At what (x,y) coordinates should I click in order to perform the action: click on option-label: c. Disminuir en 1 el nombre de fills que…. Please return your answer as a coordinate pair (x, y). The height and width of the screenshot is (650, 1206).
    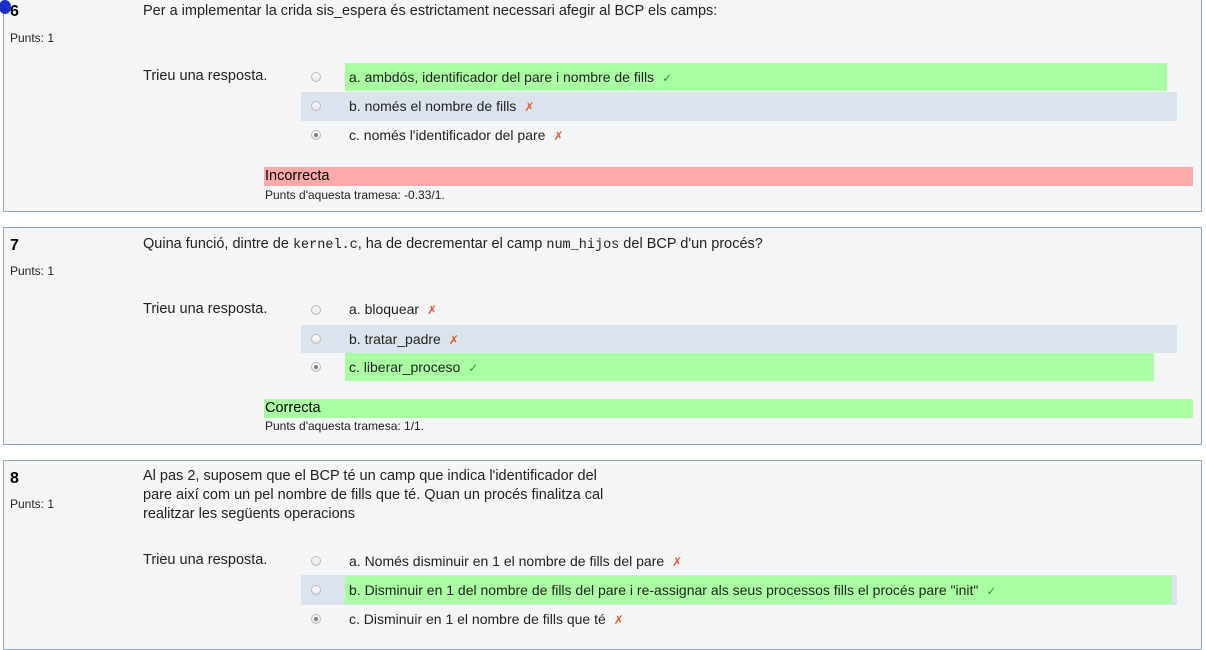
    Looking at the image, I should click on (477, 619).